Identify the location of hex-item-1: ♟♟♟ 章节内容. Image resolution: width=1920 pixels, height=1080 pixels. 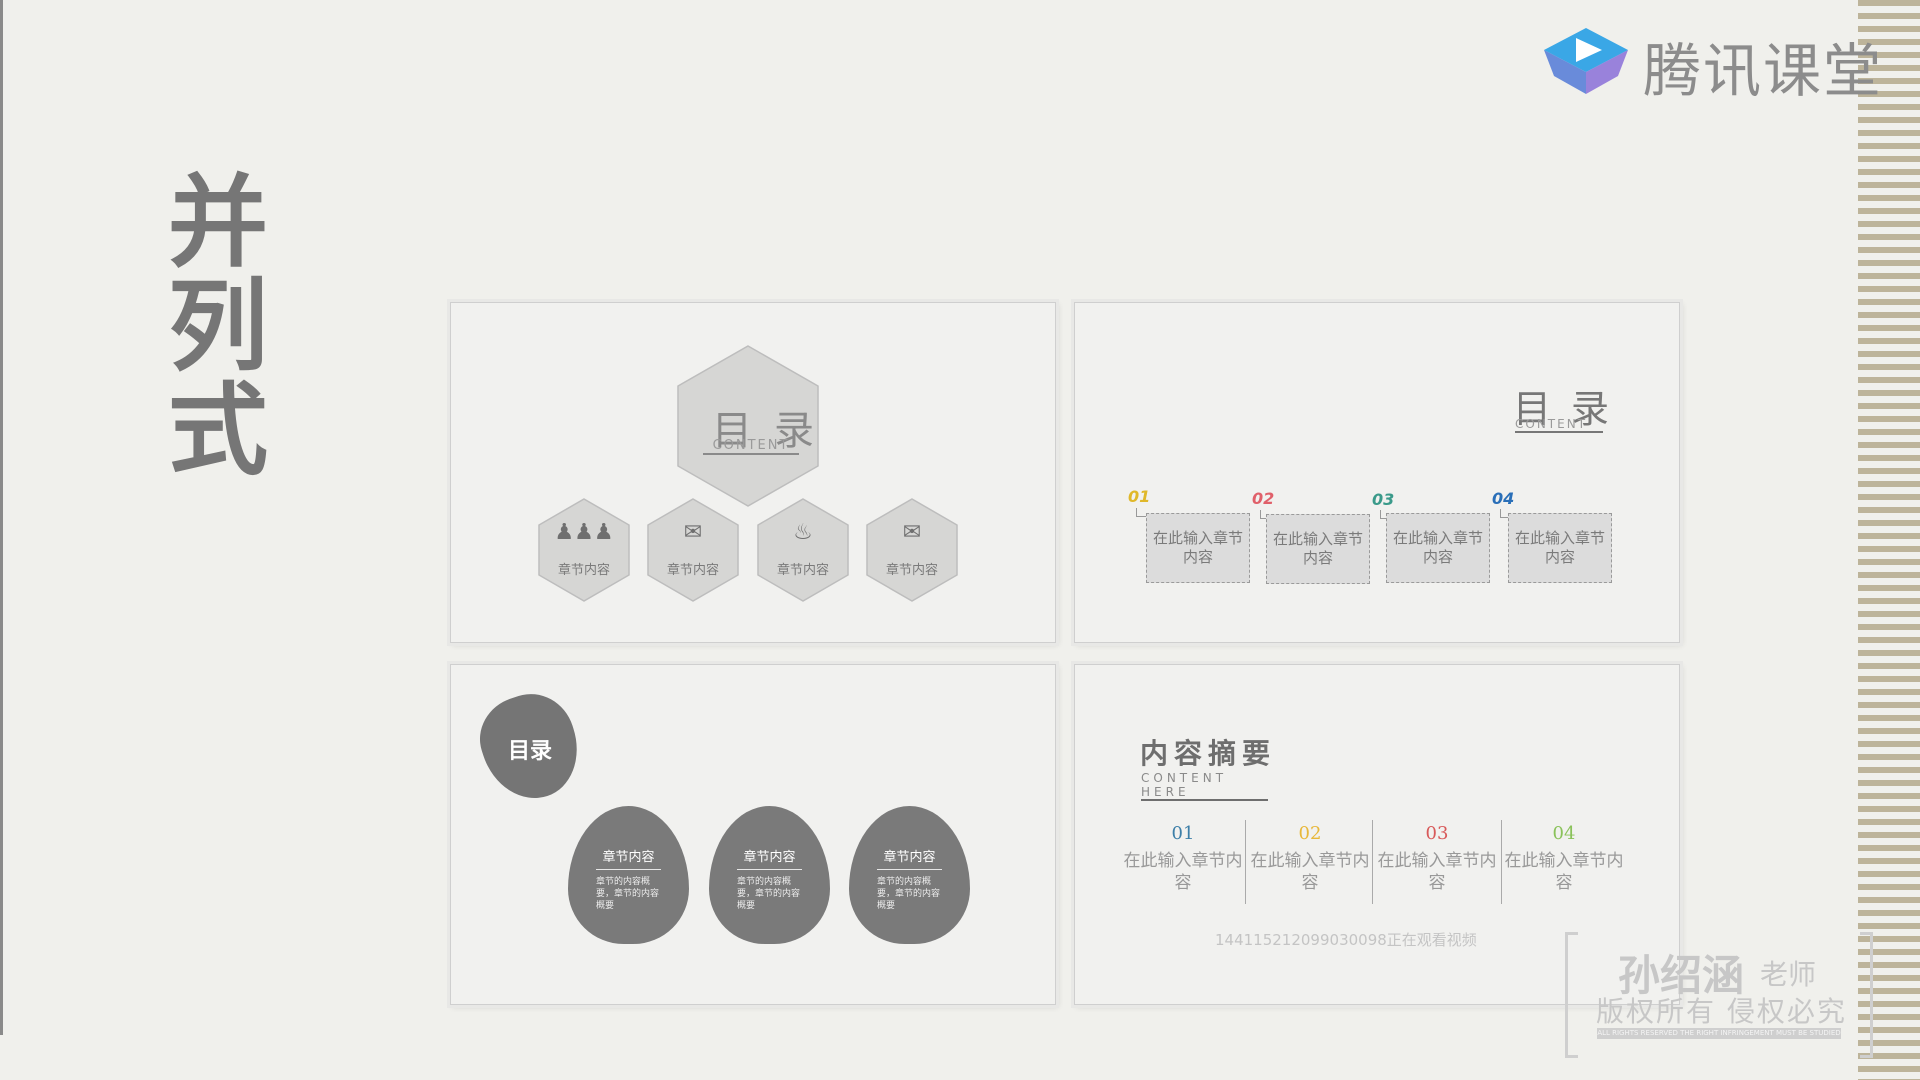
(584, 550).